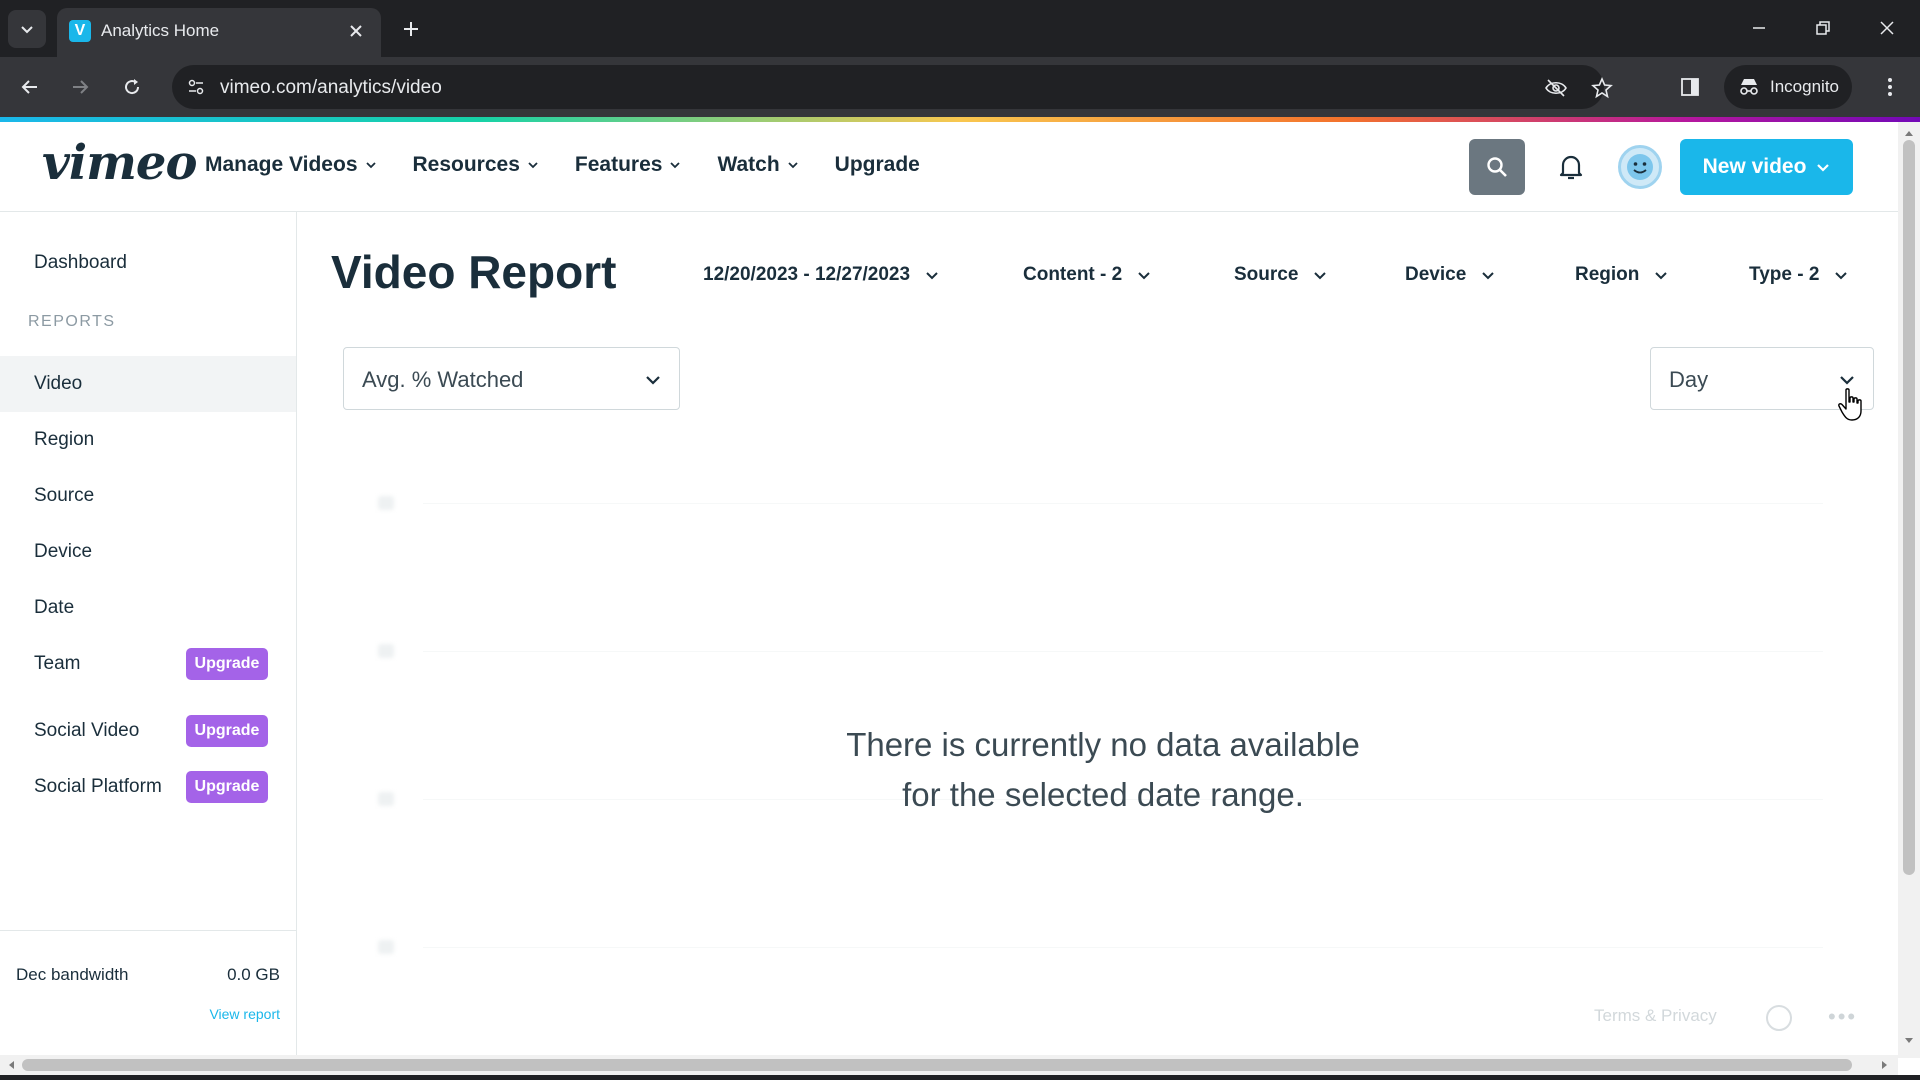 Image resolution: width=1920 pixels, height=1080 pixels. What do you see at coordinates (148, 384) in the screenshot?
I see `sidebar-item-video: Video` at bounding box center [148, 384].